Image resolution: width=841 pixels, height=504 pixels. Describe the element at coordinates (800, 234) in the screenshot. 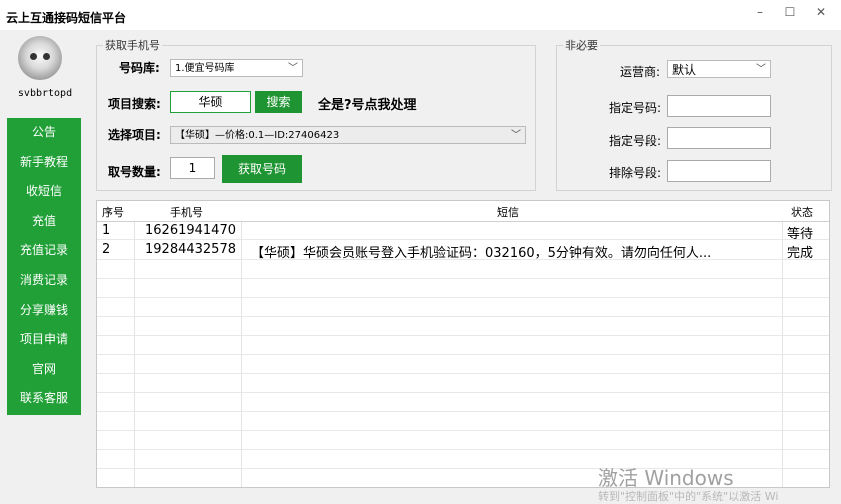

I see `row-status: 等待` at that location.